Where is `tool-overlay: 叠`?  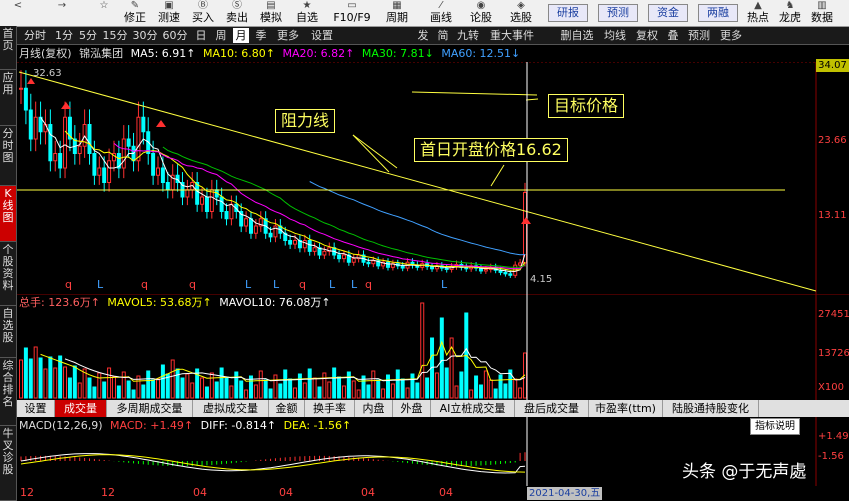 tool-overlay: 叠 is located at coordinates (673, 35).